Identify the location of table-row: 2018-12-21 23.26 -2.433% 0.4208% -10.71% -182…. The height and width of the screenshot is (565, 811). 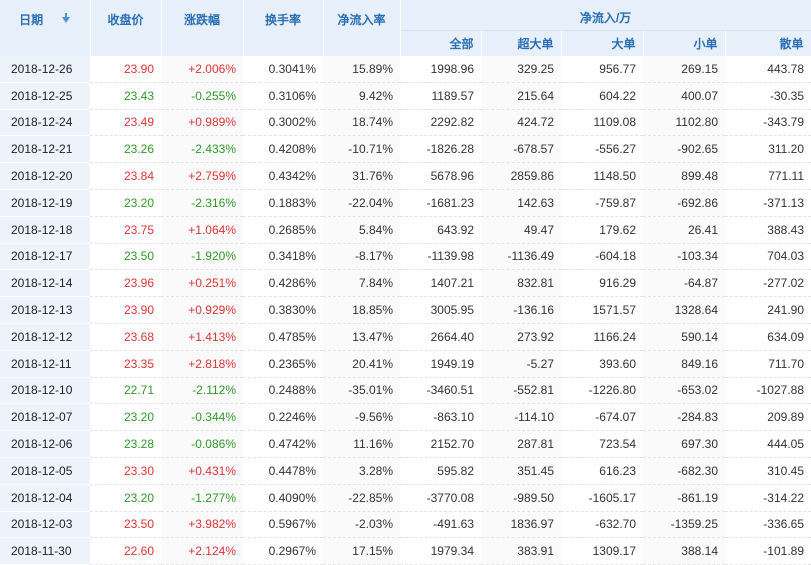
(405, 149).